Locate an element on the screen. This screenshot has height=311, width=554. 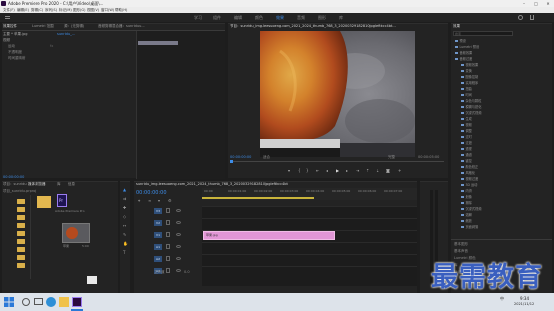
home-icon is located at coordinates (7, 17).